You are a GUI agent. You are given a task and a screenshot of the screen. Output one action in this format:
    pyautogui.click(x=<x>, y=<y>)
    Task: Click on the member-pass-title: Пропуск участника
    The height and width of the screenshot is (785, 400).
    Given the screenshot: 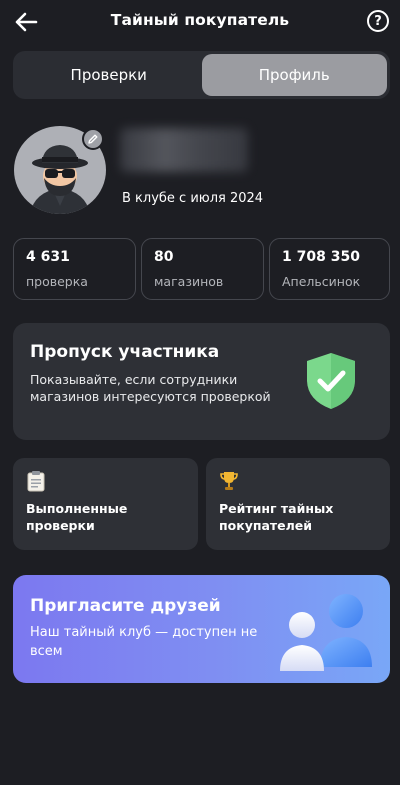 What is the action you would take?
    pyautogui.click(x=125, y=352)
    